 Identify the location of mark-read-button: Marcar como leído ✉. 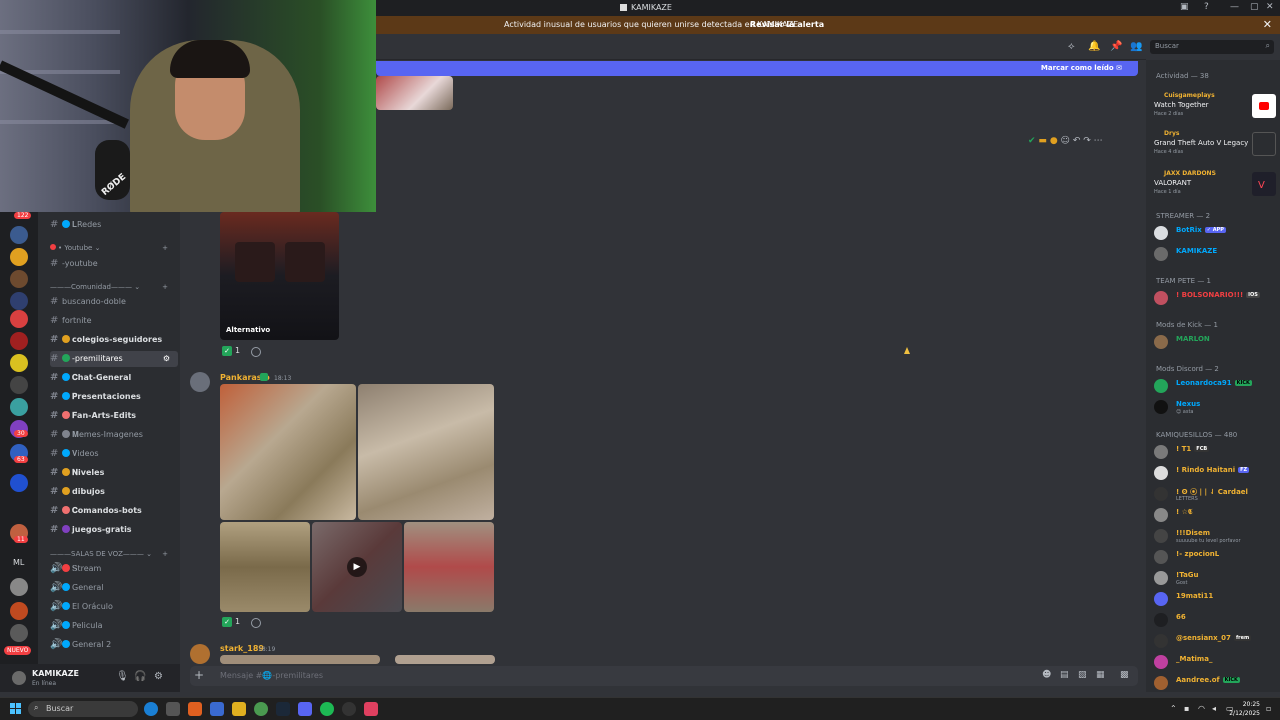
(1081, 68).